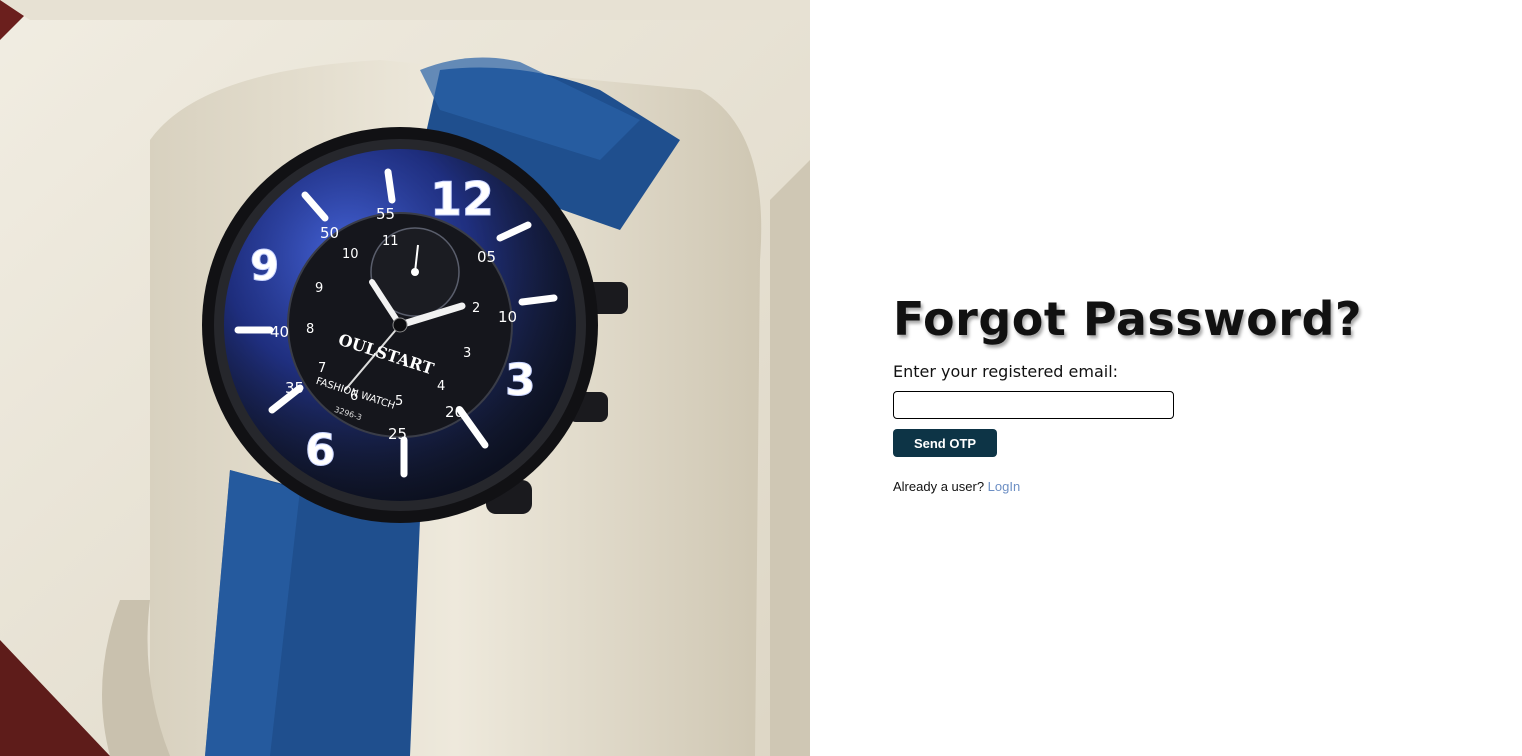 The height and width of the screenshot is (756, 1522). I want to click on svg-text: 20, so click(454, 412).